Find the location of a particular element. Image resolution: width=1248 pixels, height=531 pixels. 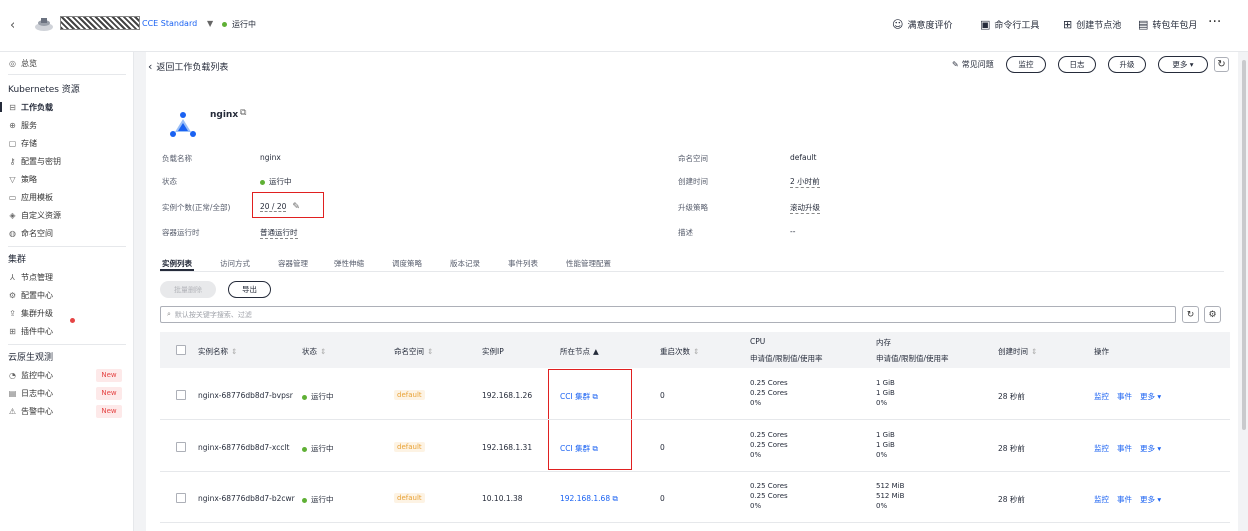

sidebar-item-monitoring: ◔ 监控中心 is located at coordinates (30, 375).